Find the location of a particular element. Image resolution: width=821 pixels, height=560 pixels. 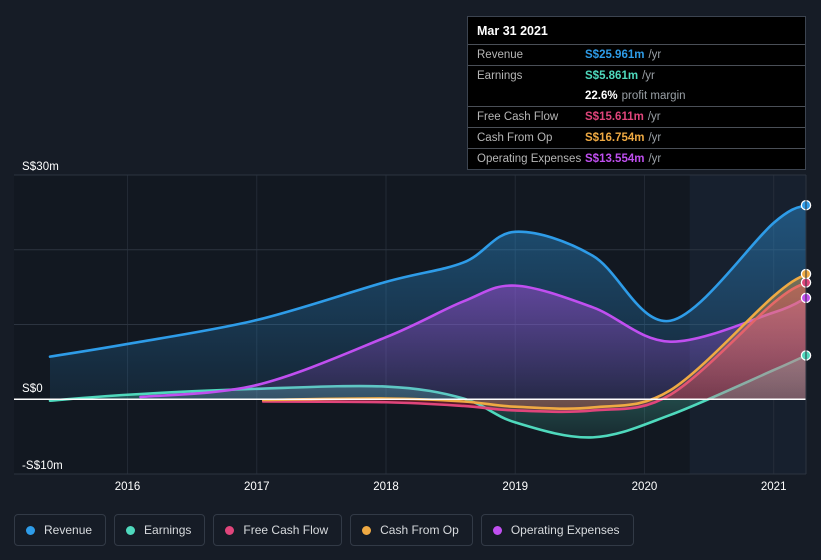

x-axis-tick-label: 2019 is located at coordinates (515, 487).